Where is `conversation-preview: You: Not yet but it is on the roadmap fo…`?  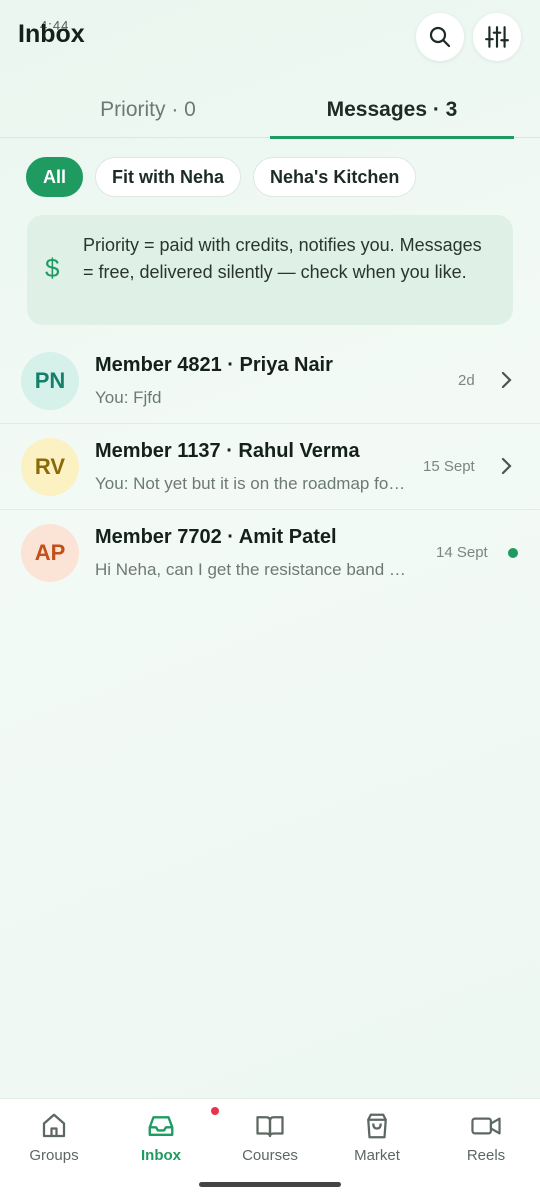 conversation-preview: You: Not yet but it is on the roadmap fo… is located at coordinates (252, 483).